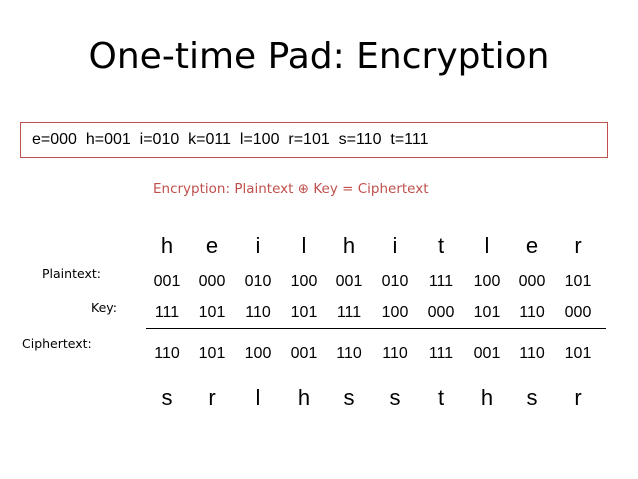 This screenshot has height=479, width=638. Describe the element at coordinates (319, 319) in the screenshot. I see `key-bits-row: 111 101 110 101 111 100 000 101 110 000` at that location.